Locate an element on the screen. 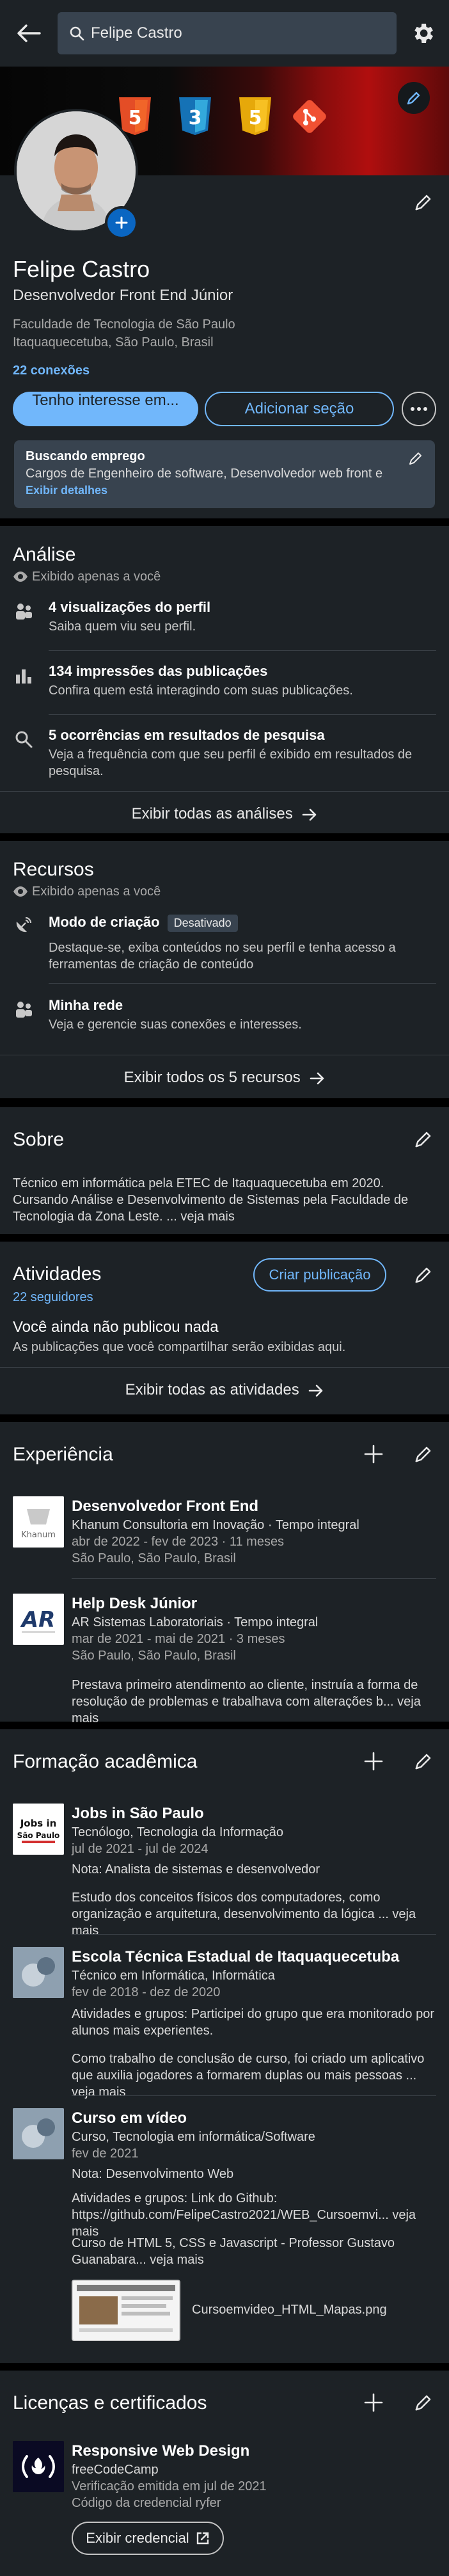 The width and height of the screenshot is (449, 2576). edit-banner-button is located at coordinates (414, 98).